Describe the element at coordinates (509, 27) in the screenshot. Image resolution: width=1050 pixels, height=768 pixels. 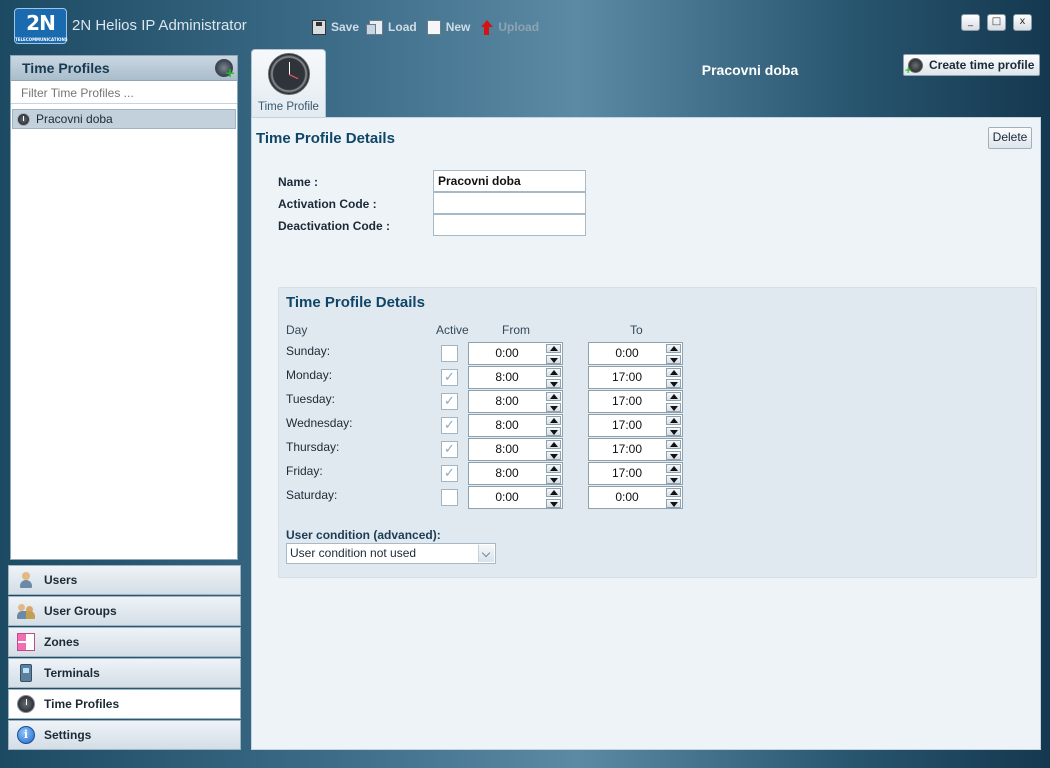
I see `upload-button: Upload` at that location.